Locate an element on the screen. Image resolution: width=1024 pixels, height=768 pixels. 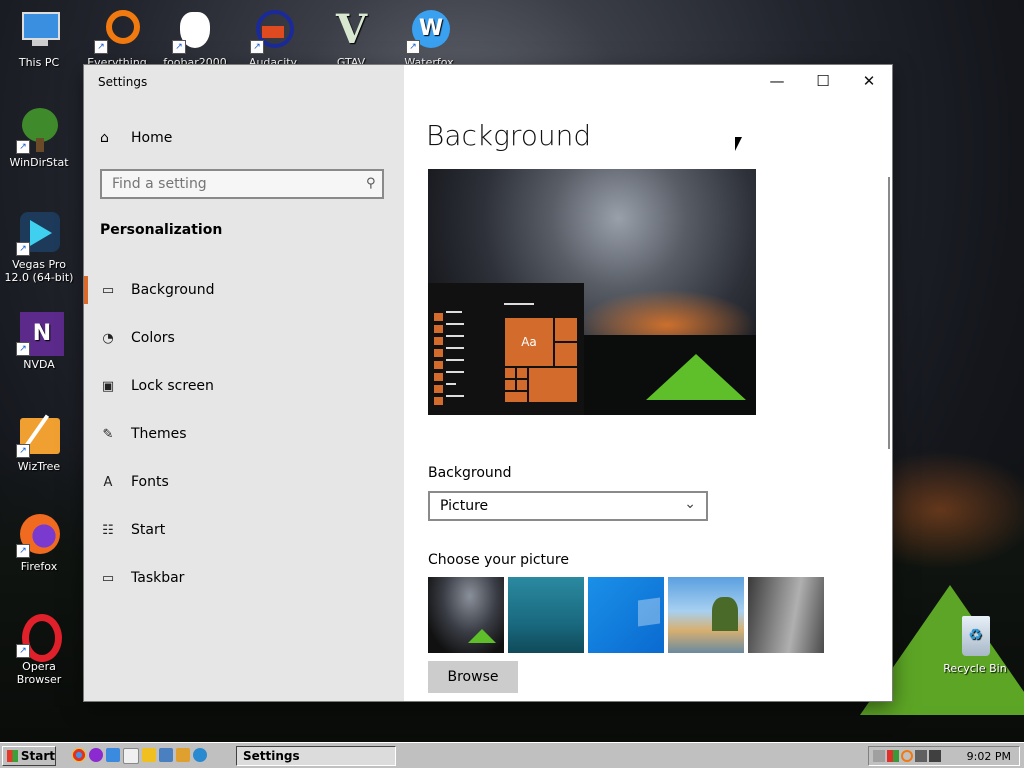
desktop-icon-wiztree: ↗ WizTree is located at coordinates (39, 442).